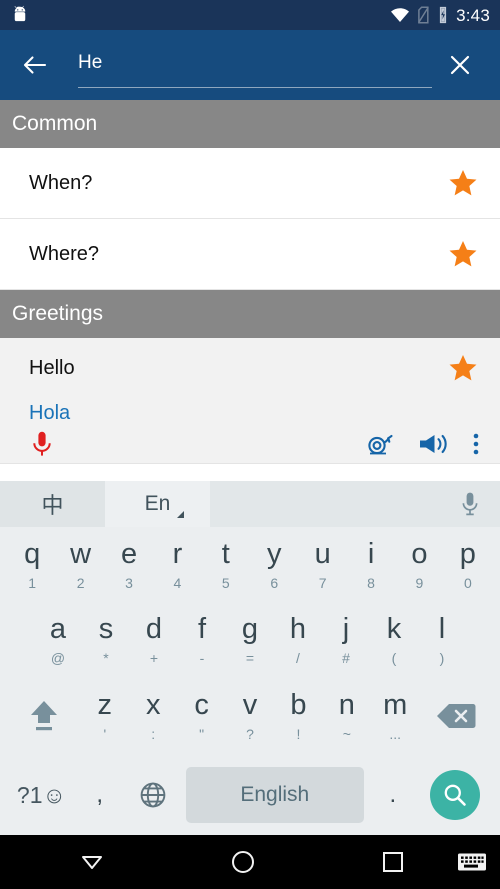 The width and height of the screenshot is (500, 889). I want to click on key-hint: 8, so click(371, 582).